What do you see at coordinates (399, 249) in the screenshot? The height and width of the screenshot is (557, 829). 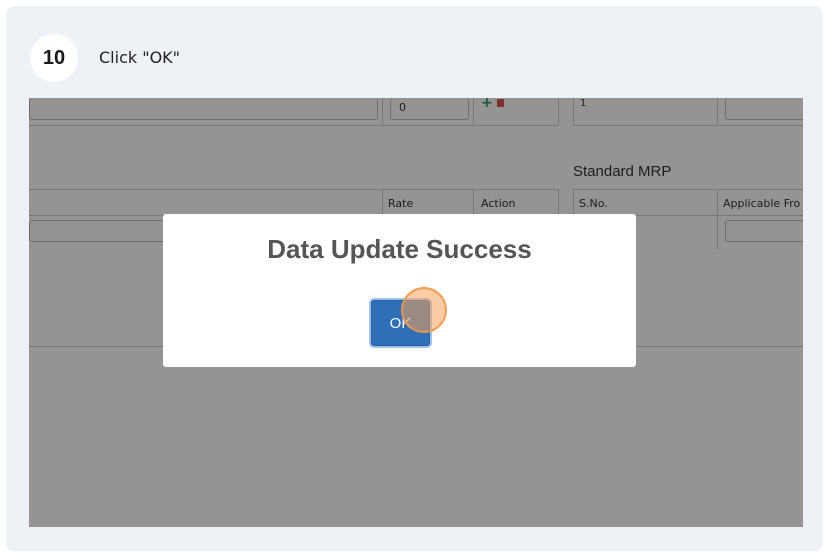 I see `dialog-title: Data Update Success` at bounding box center [399, 249].